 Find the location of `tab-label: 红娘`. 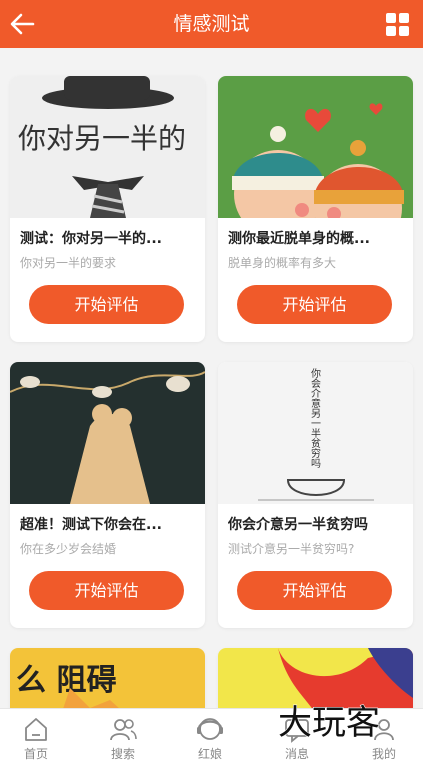

tab-label: 红娘 is located at coordinates (209, 754).